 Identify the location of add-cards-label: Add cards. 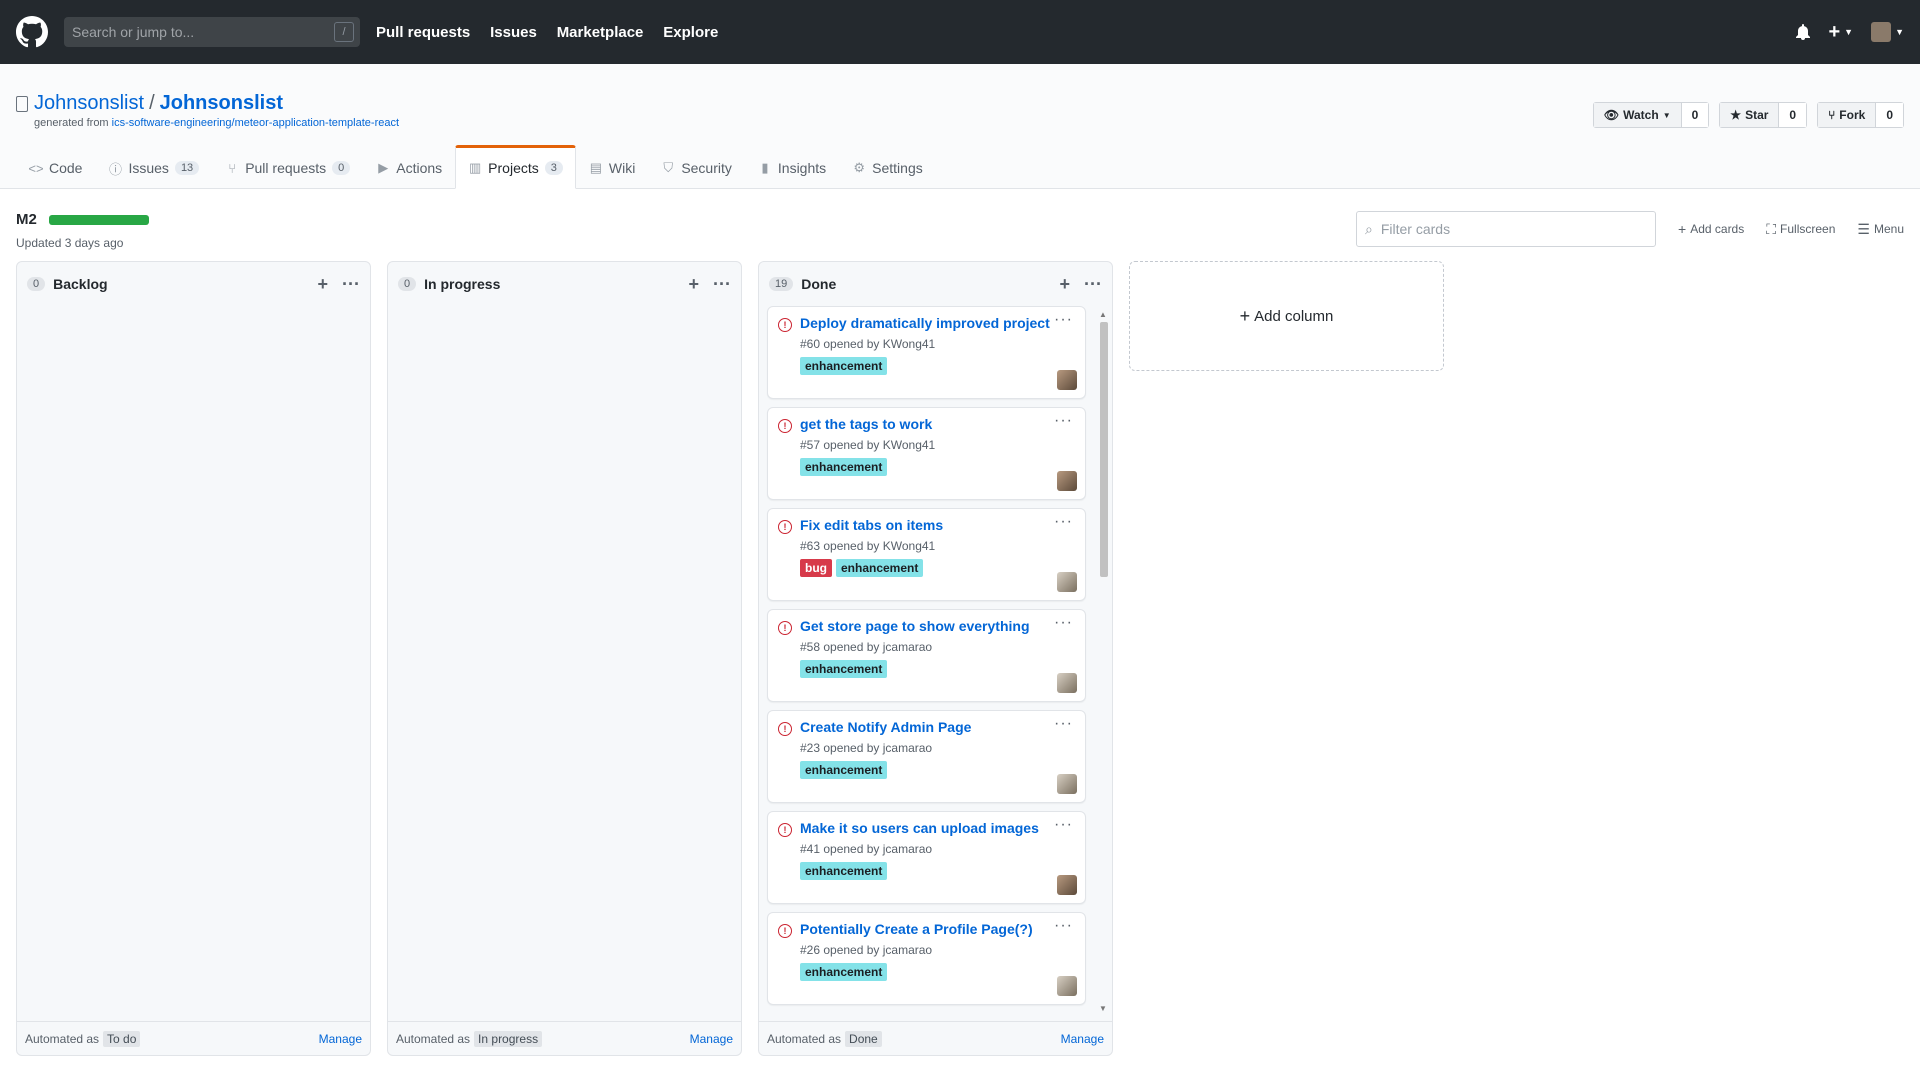
(1717, 229).